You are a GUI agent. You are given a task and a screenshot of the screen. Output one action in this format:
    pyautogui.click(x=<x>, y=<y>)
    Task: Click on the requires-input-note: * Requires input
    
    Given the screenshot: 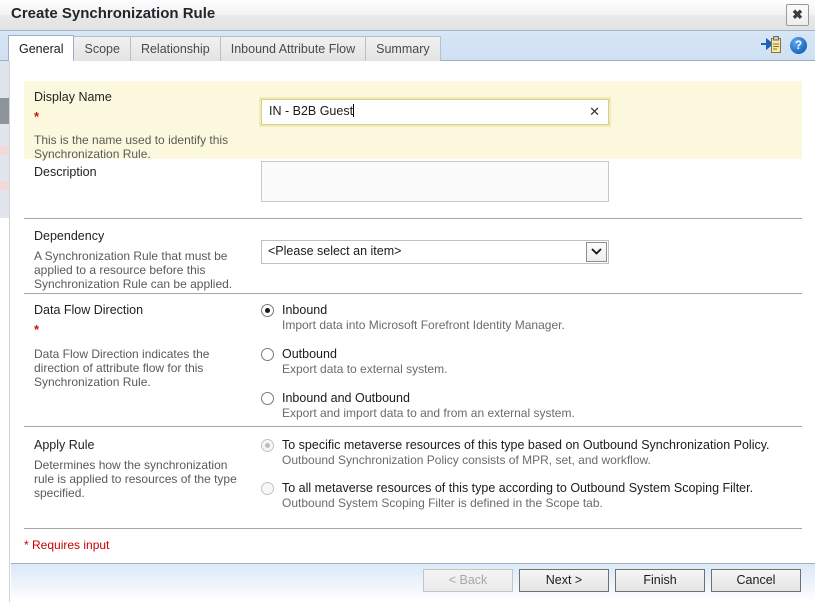 What is the action you would take?
    pyautogui.click(x=67, y=545)
    